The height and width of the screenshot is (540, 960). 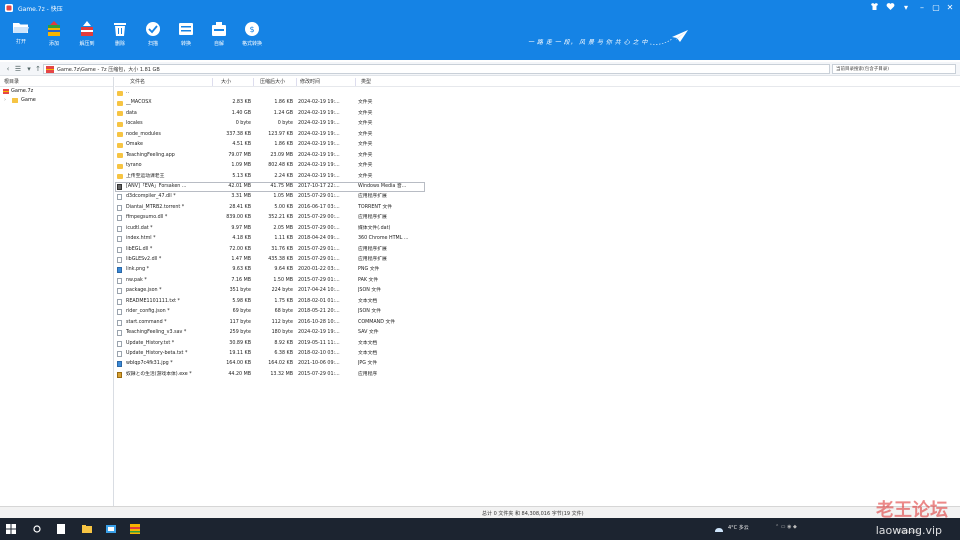 What do you see at coordinates (922, 8) in the screenshot?
I see `minimize-icon: –` at bounding box center [922, 8].